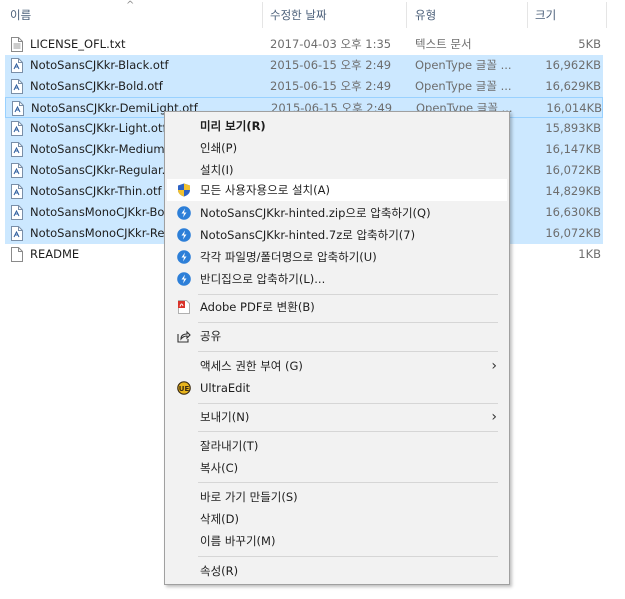 The image size is (625, 599). I want to click on menu-item-label: 보내기(N), so click(225, 417).